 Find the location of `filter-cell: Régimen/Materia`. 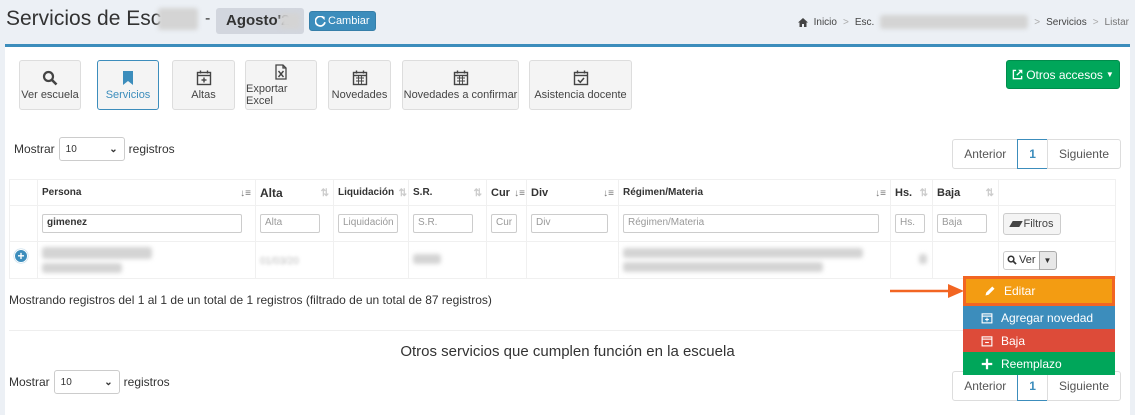

filter-cell: Régimen/Materia is located at coordinates (754, 223).